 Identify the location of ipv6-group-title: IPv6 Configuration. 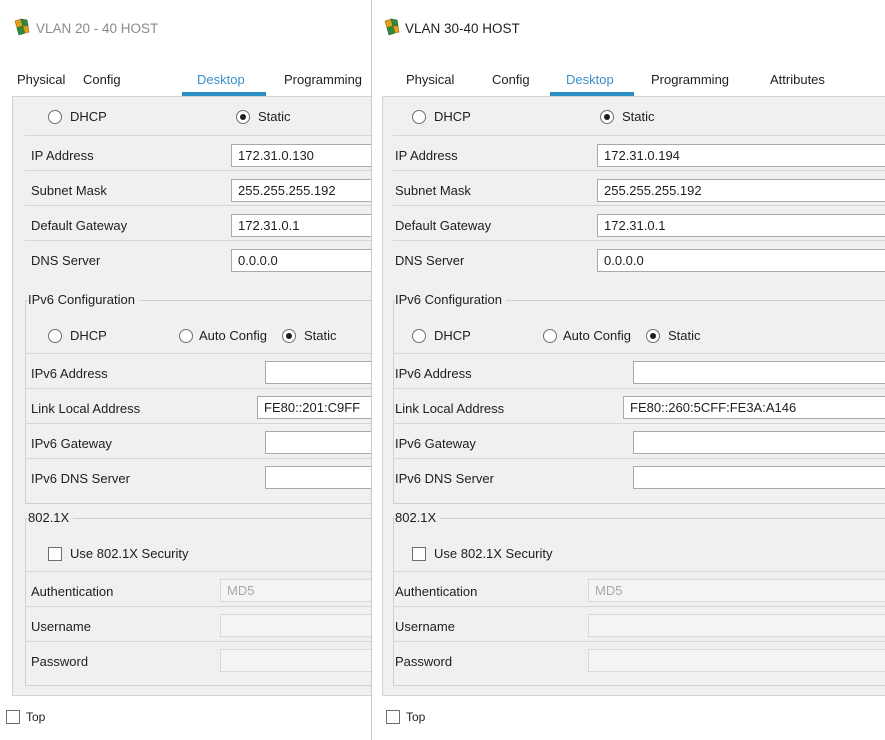
(450, 299).